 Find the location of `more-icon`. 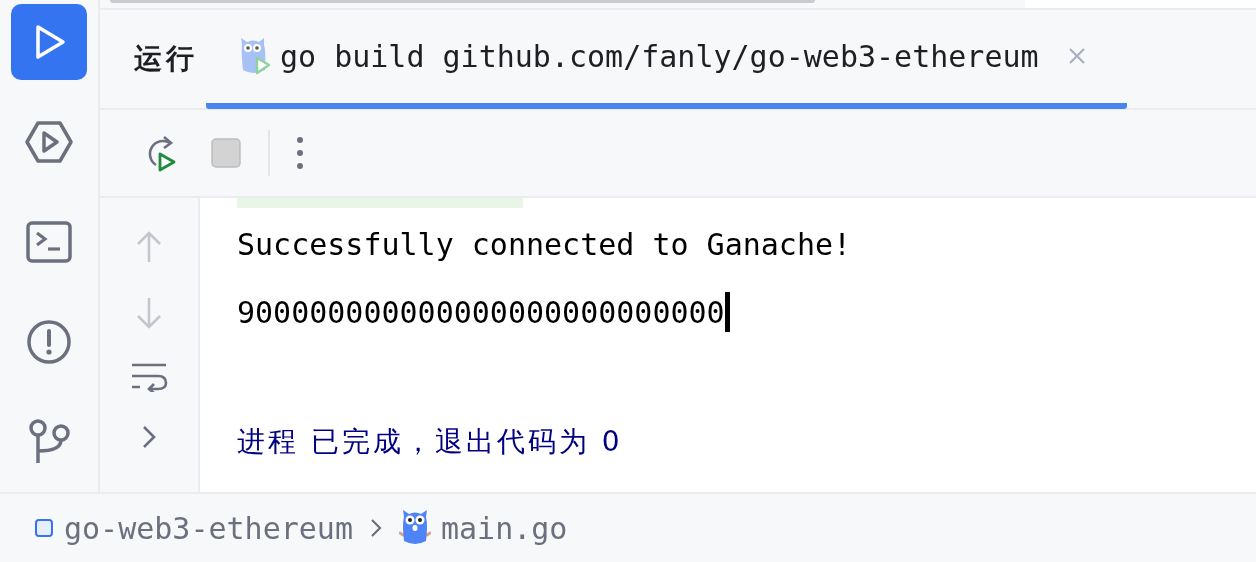

more-icon is located at coordinates (300, 153).